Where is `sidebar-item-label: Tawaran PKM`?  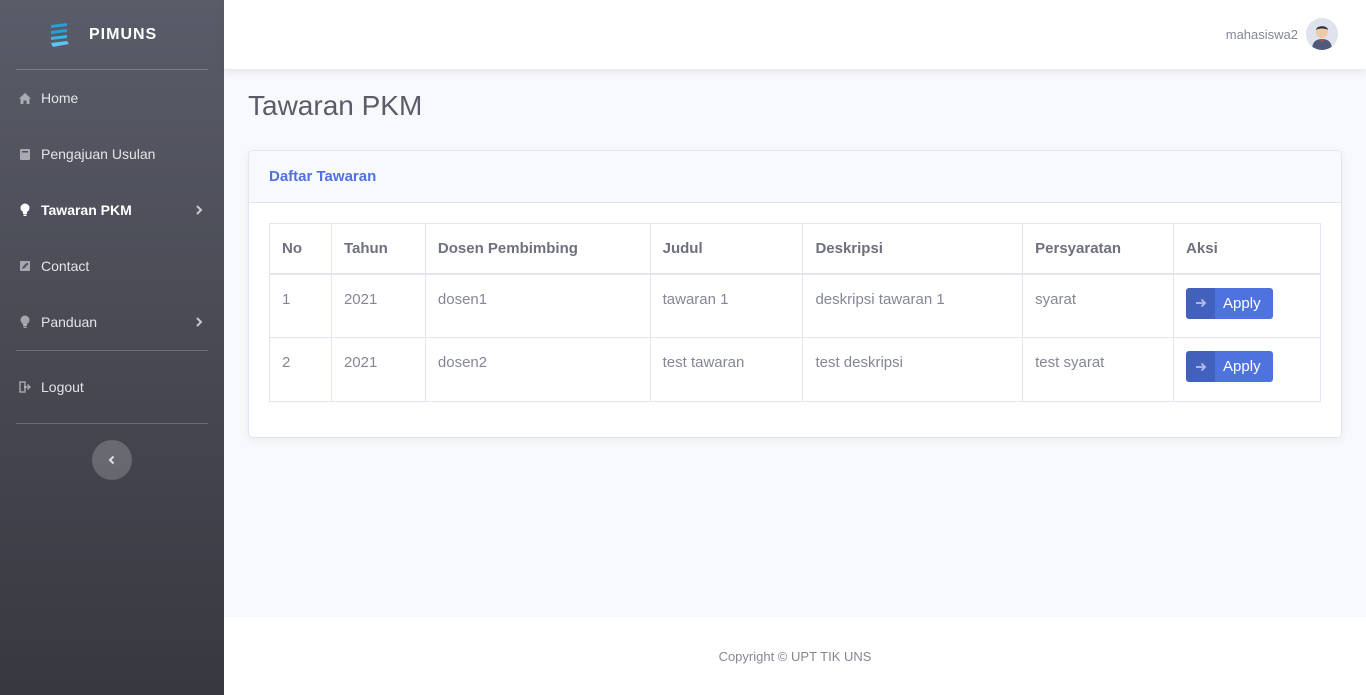 sidebar-item-label: Tawaran PKM is located at coordinates (86, 210).